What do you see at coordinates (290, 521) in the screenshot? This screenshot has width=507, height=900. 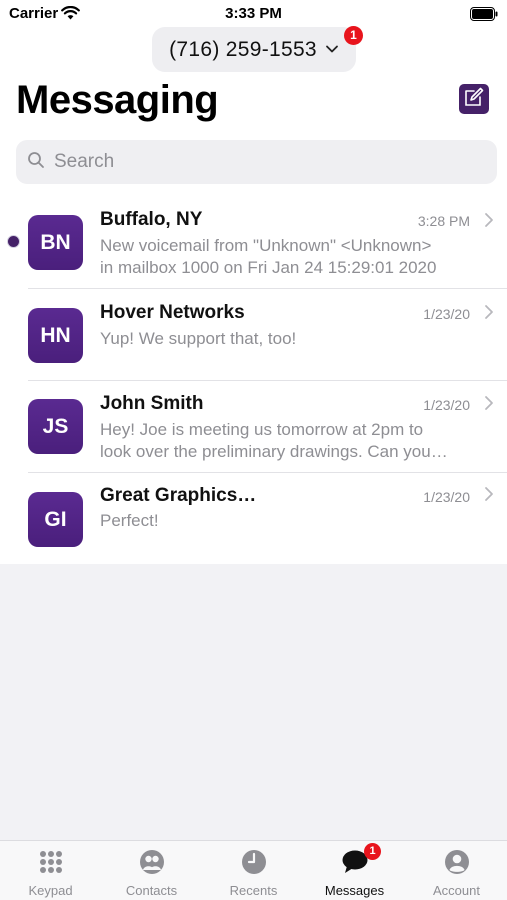 I see `conversation-preview: Perfect!` at bounding box center [290, 521].